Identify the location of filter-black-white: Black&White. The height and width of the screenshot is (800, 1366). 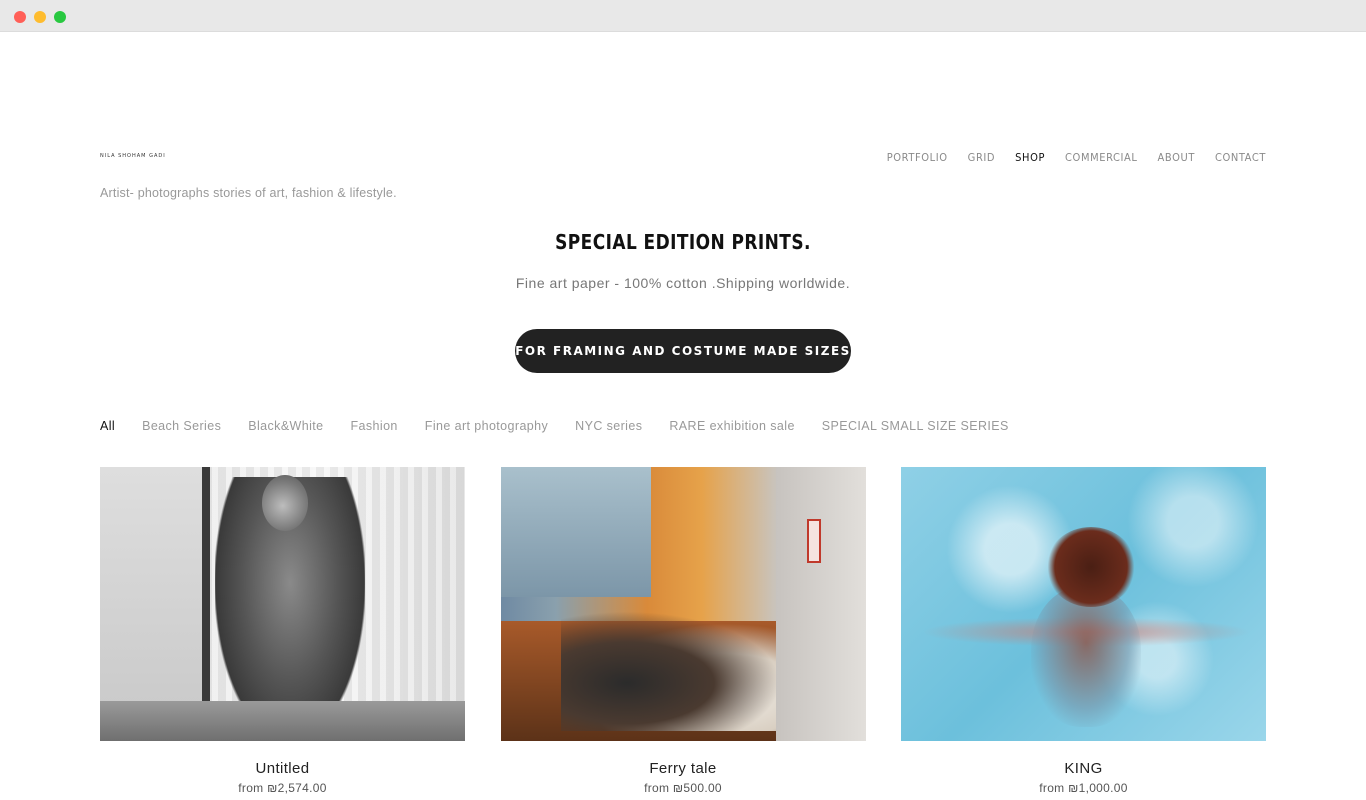
(285, 426).